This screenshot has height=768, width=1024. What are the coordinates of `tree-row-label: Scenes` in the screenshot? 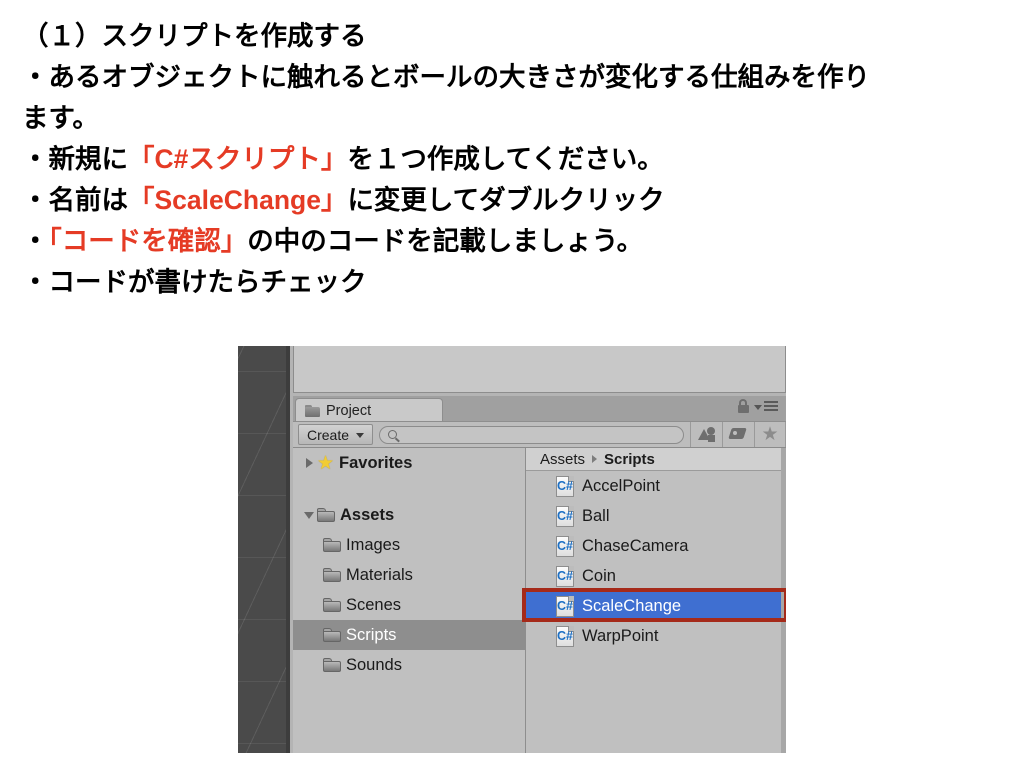 It's located at (374, 604).